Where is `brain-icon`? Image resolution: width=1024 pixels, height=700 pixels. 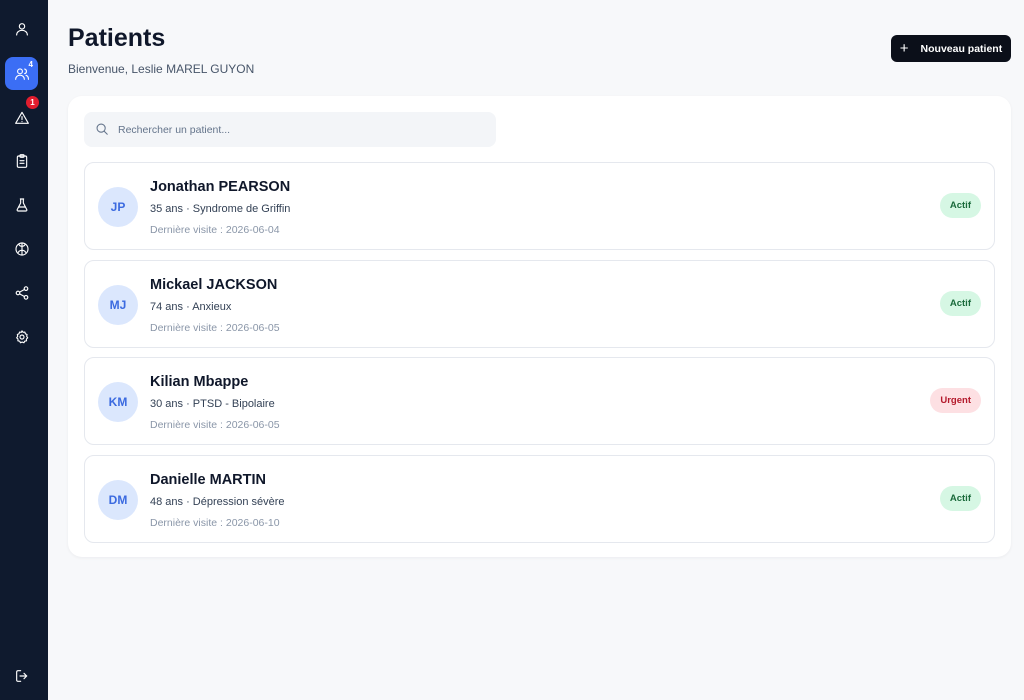
brain-icon is located at coordinates (22, 249).